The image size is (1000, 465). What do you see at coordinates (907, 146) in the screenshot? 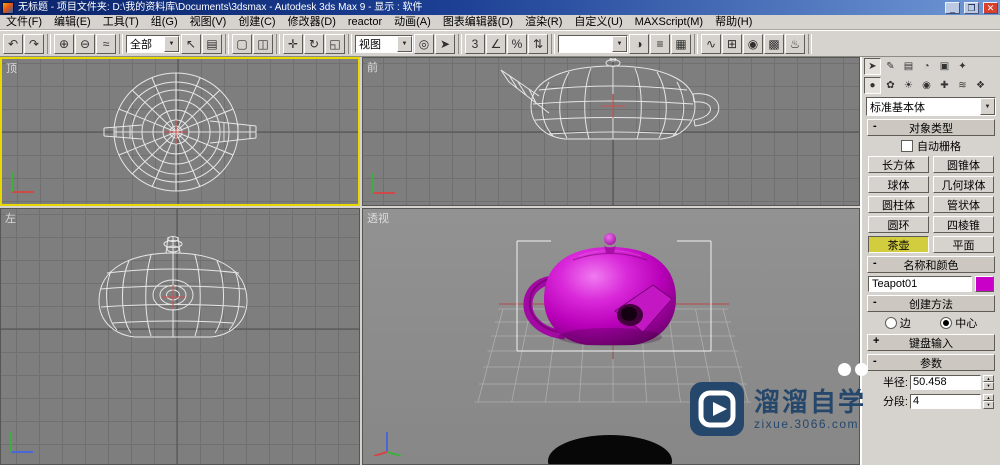
I see `autogrid-checkbox` at bounding box center [907, 146].